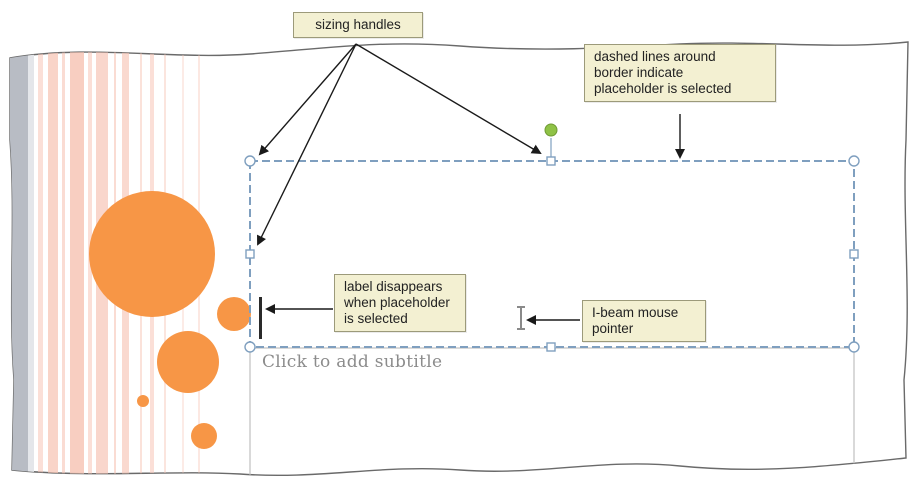  What do you see at coordinates (613, 328) in the screenshot?
I see `callout-line: pointer` at bounding box center [613, 328].